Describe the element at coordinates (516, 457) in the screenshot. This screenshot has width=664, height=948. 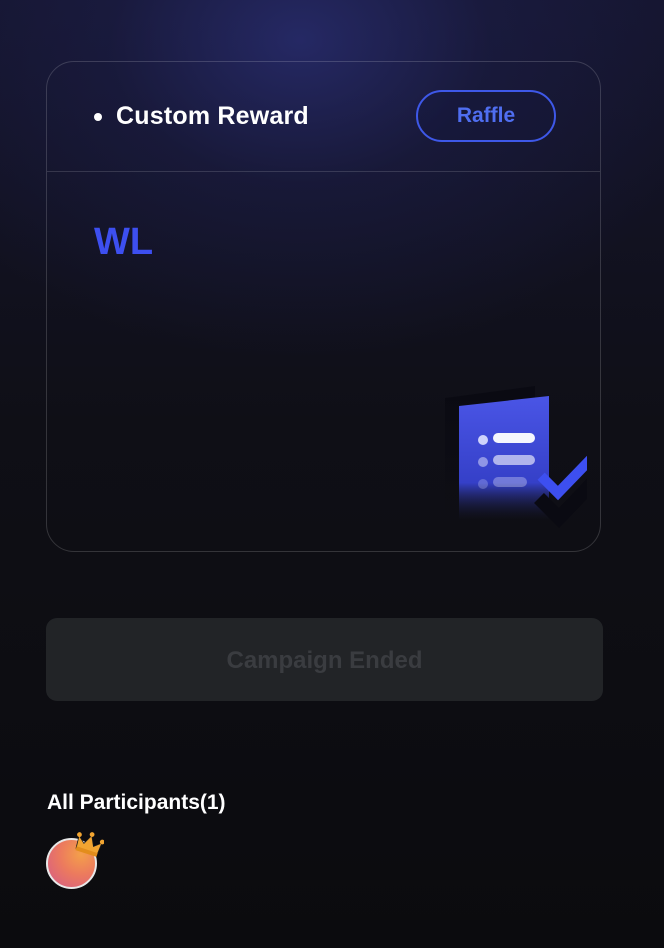
I see `checklist-document-icon` at that location.